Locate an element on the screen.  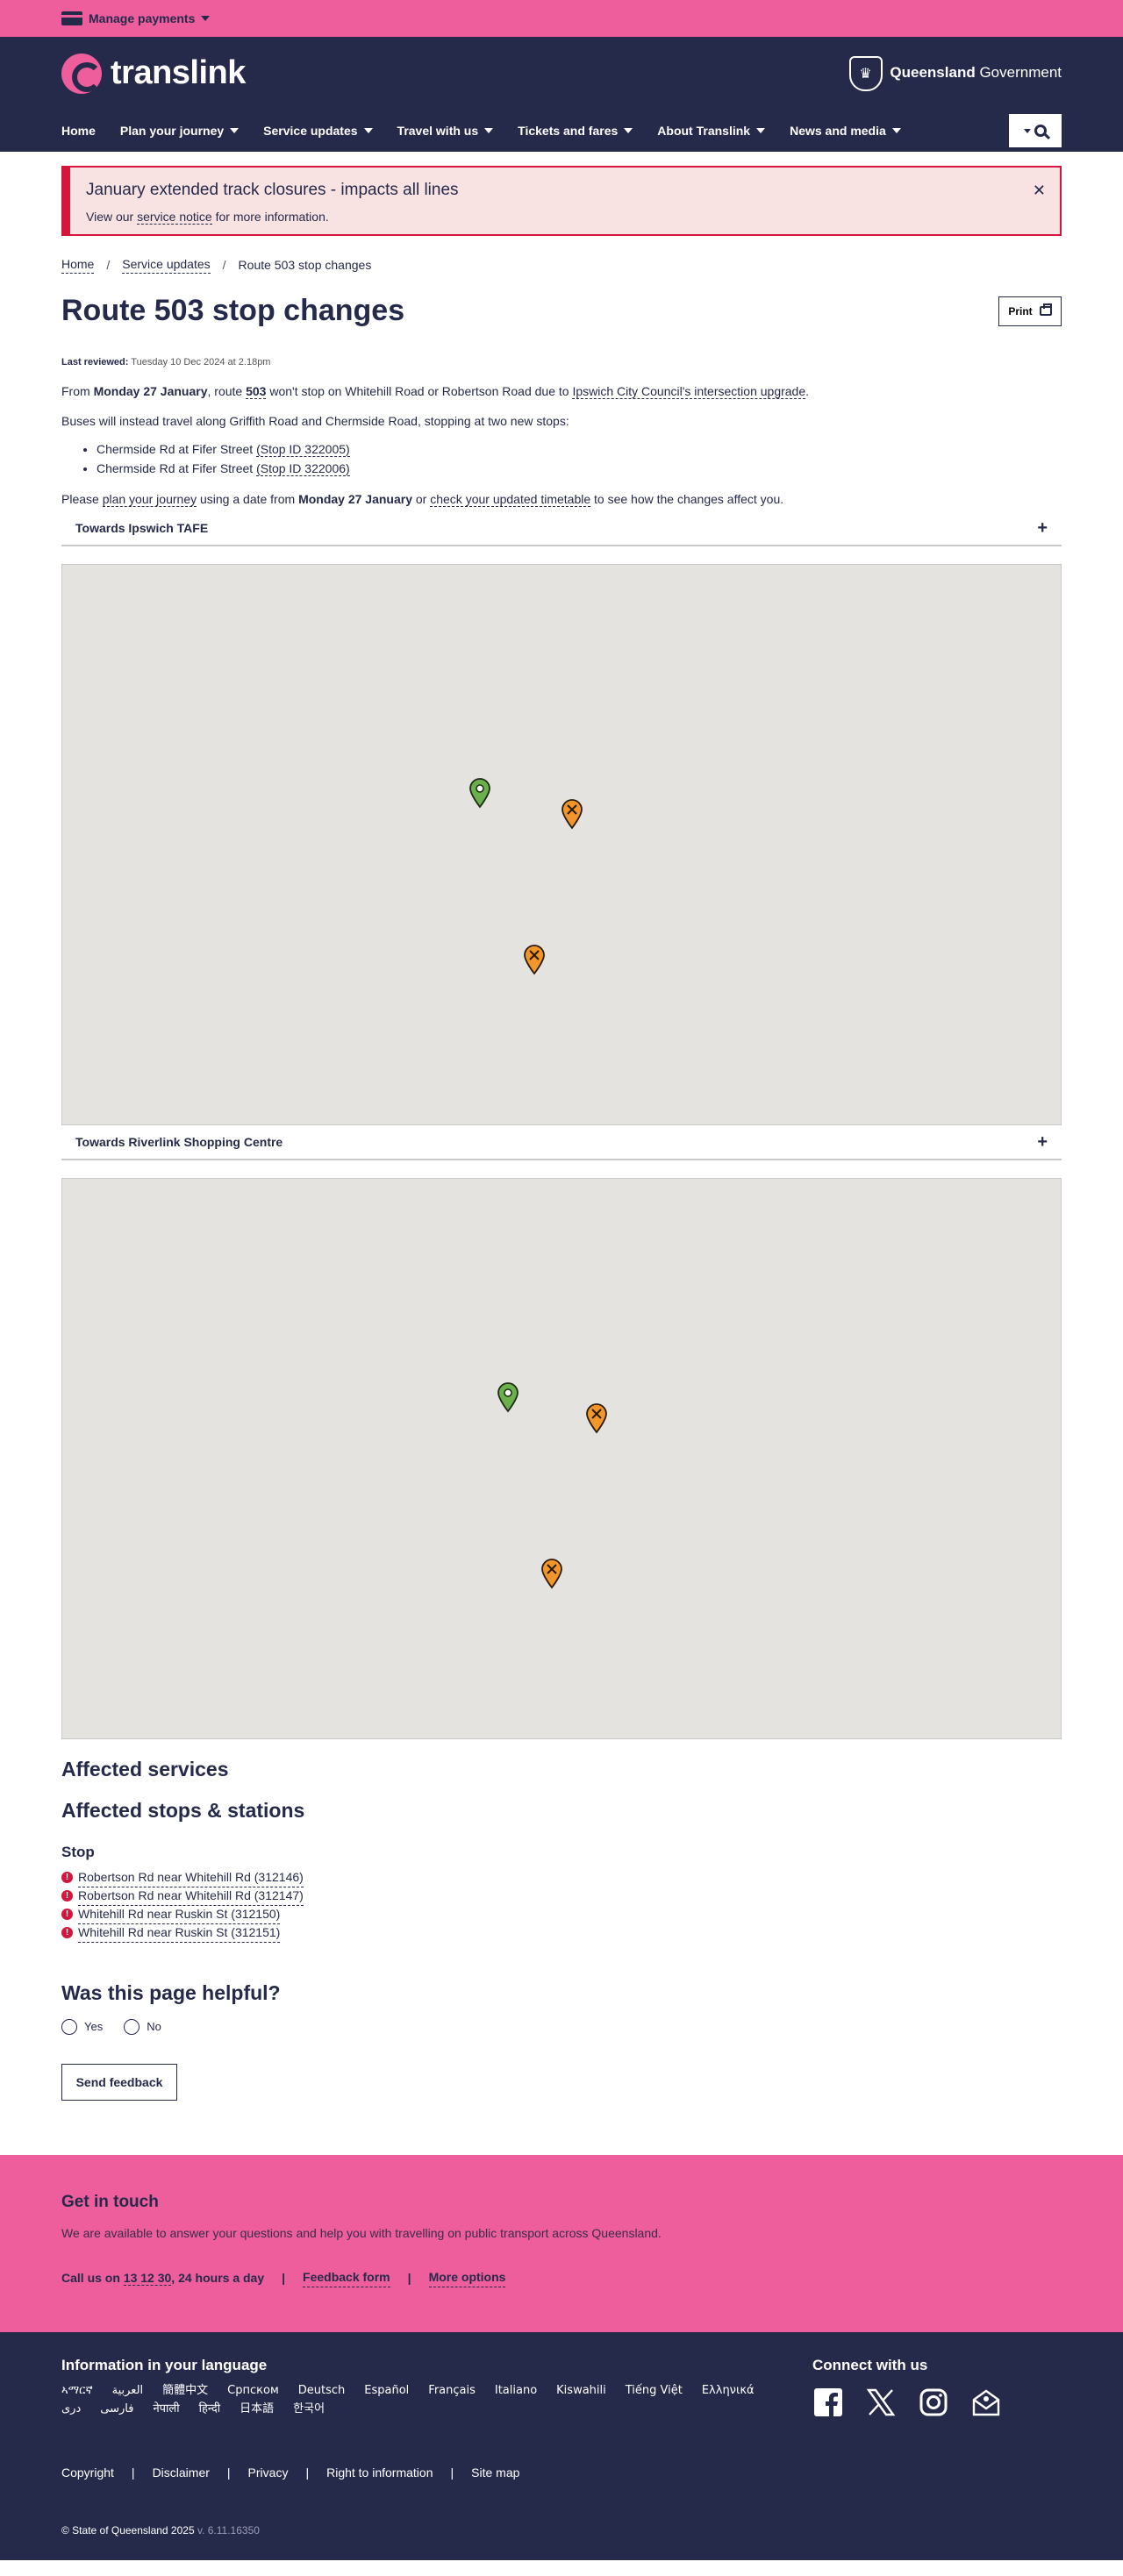
connect-heading: Connect with us is located at coordinates (870, 2365).